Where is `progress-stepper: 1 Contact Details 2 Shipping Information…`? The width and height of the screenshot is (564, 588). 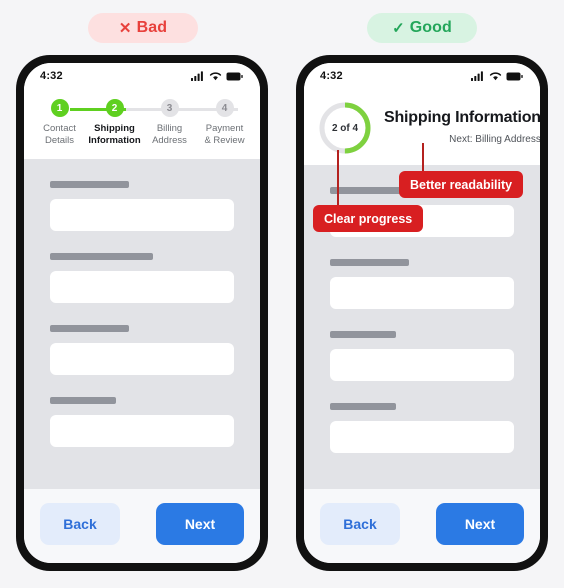 progress-stepper: 1 Contact Details 2 Shipping Information… is located at coordinates (142, 124).